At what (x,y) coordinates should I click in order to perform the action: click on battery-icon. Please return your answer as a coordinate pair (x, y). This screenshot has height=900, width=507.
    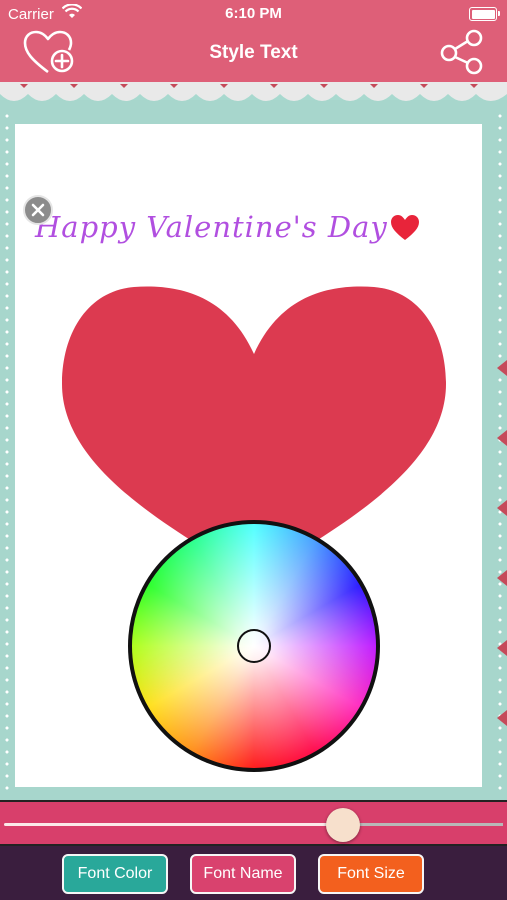
    Looking at the image, I should click on (484, 14).